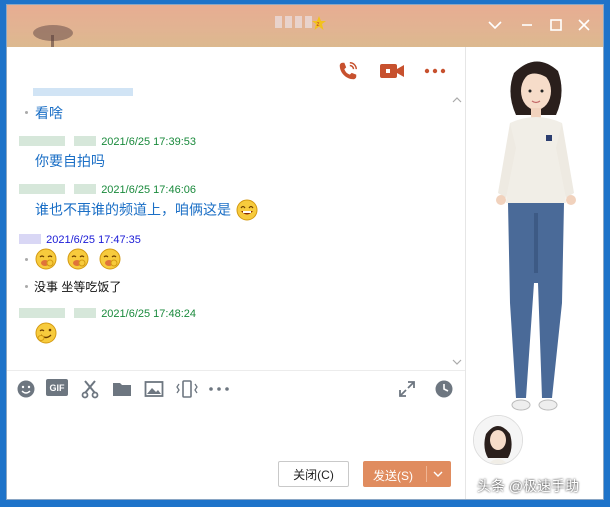  I want to click on message-timestamp: 2021/6/25 17:46:06, so click(148, 190).